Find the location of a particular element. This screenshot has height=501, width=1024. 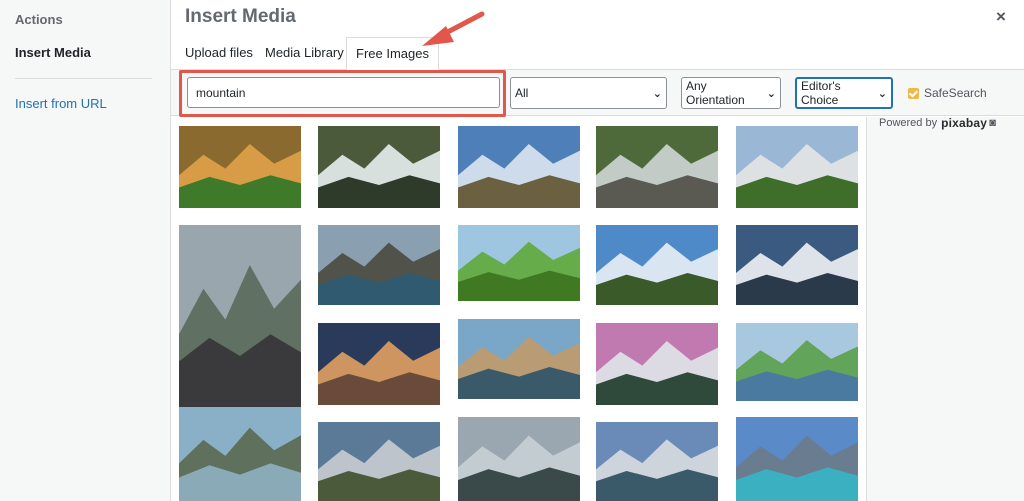

tab-media-library: Media Library is located at coordinates (304, 52).